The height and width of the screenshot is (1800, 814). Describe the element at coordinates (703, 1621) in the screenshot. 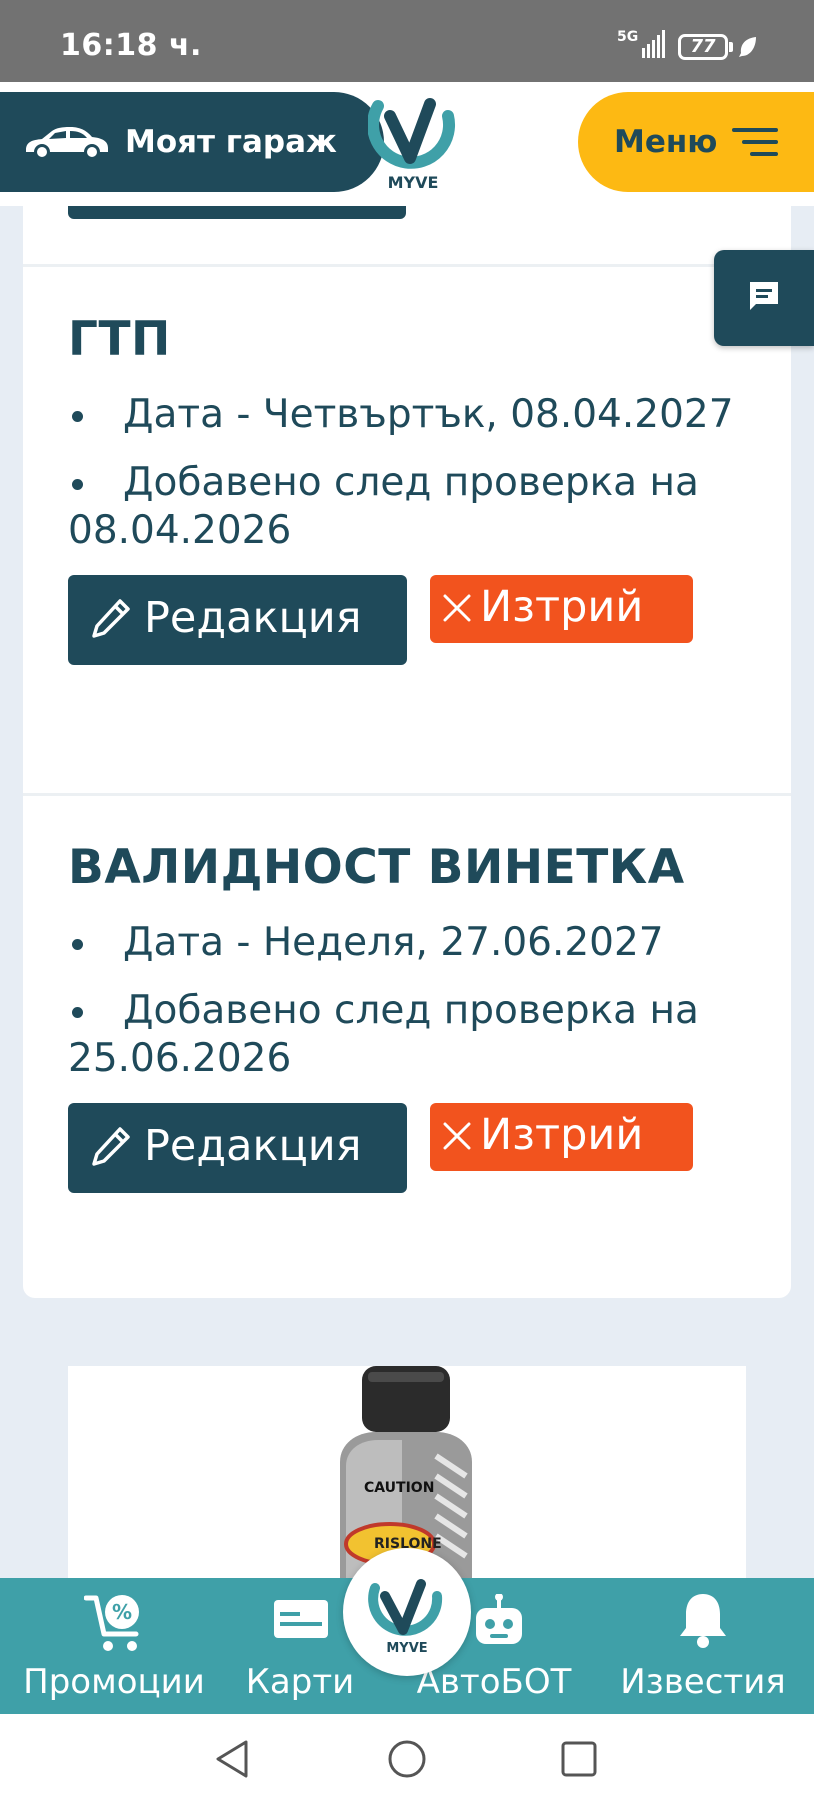

I see `bell-icon` at that location.